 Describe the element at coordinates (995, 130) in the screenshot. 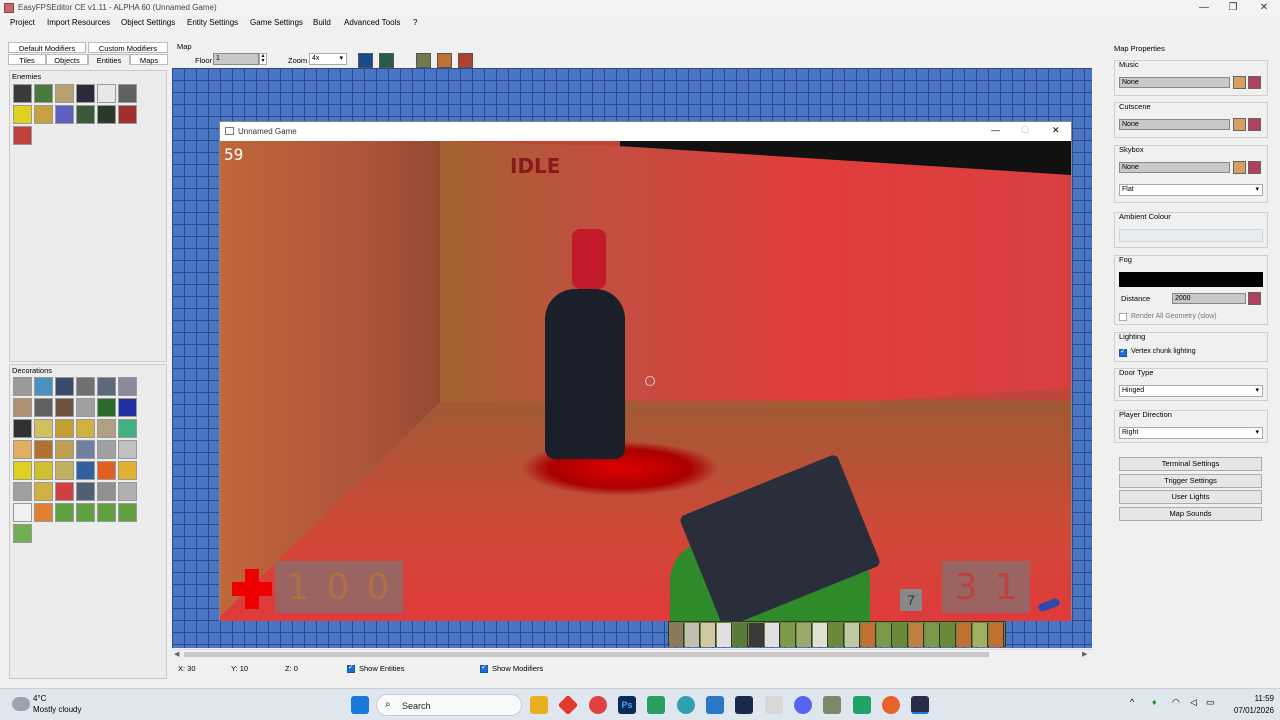

I see `game-minimize-button: —` at that location.